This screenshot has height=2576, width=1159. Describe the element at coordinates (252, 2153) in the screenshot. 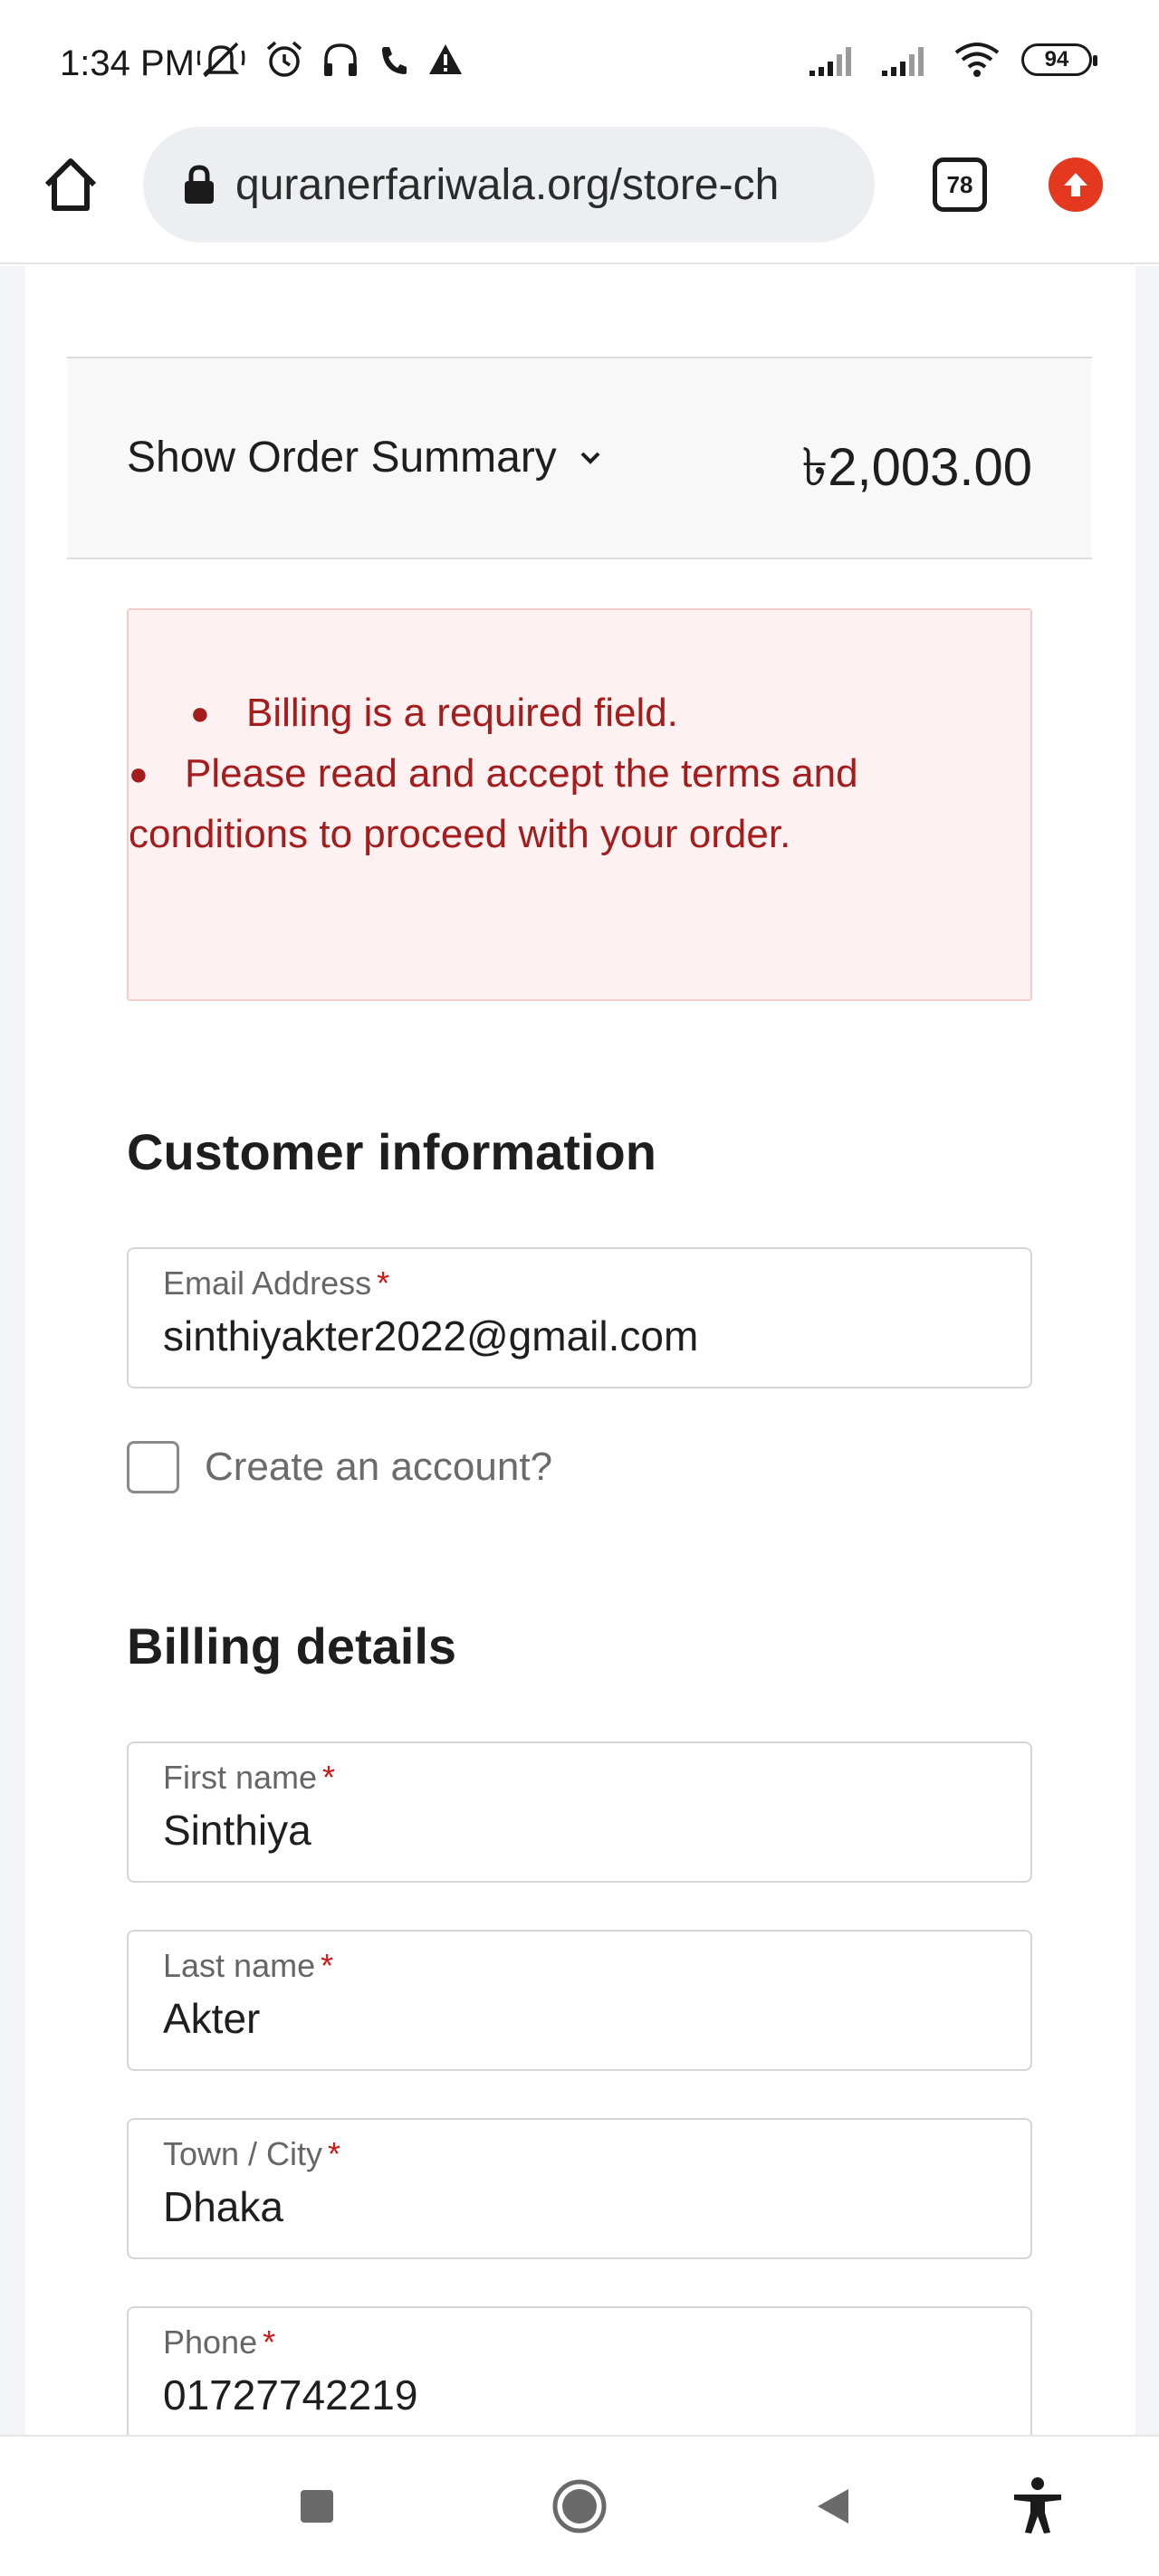

I see `town-city-label: Town / City *` at that location.